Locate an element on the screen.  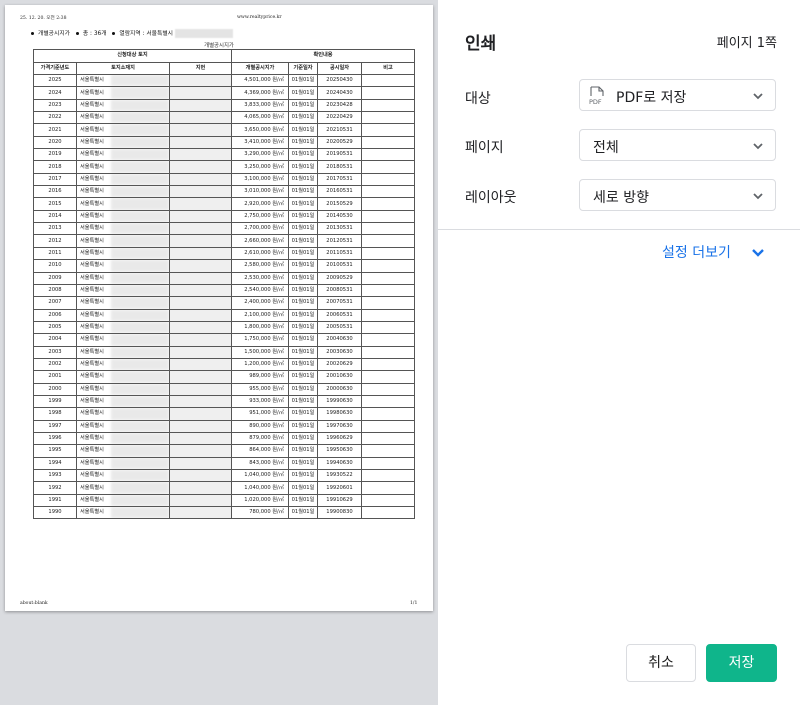
cell-year: 2006 is located at coordinates (55, 315).